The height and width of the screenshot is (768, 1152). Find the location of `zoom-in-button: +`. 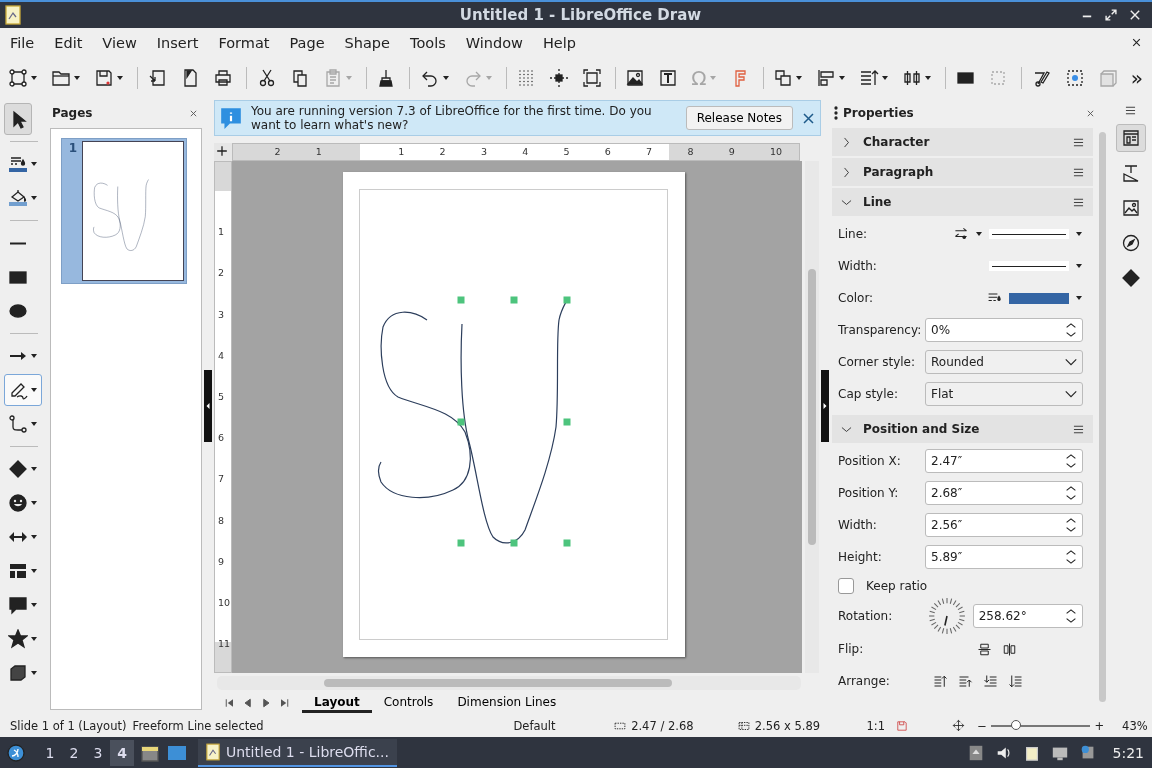

zoom-in-button: + is located at coordinates (1099, 725).